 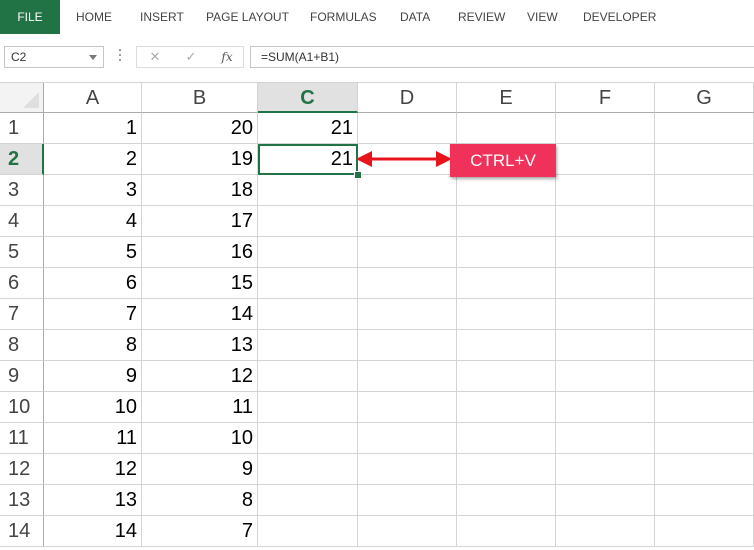 What do you see at coordinates (247, 17) in the screenshot?
I see `tab-page-layout: PAGE LAYOUT` at bounding box center [247, 17].